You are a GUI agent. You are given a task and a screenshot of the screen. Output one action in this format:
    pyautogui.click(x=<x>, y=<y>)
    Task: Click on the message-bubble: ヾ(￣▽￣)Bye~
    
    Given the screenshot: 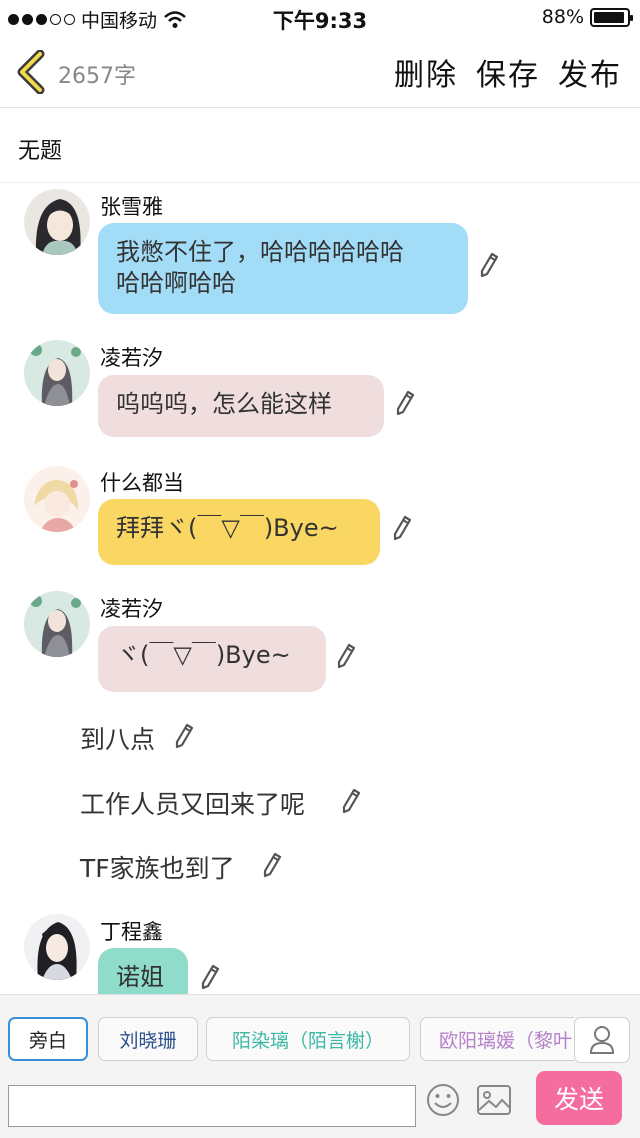 What is the action you would take?
    pyautogui.click(x=212, y=659)
    